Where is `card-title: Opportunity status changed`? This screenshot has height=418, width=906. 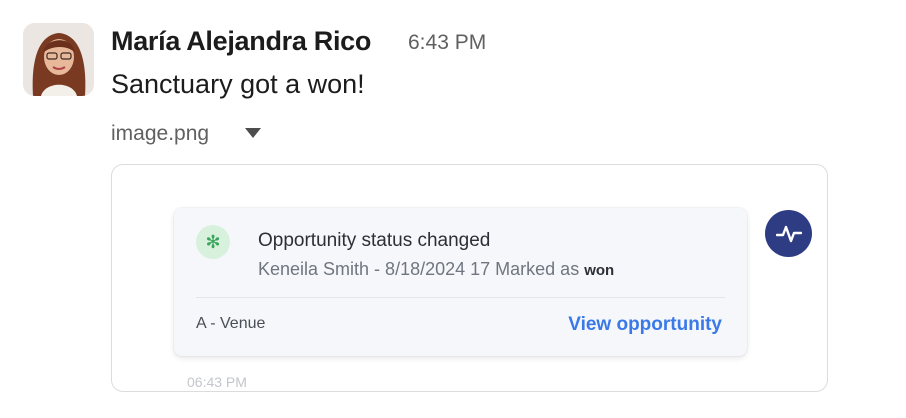
card-title: Opportunity status changed is located at coordinates (374, 240).